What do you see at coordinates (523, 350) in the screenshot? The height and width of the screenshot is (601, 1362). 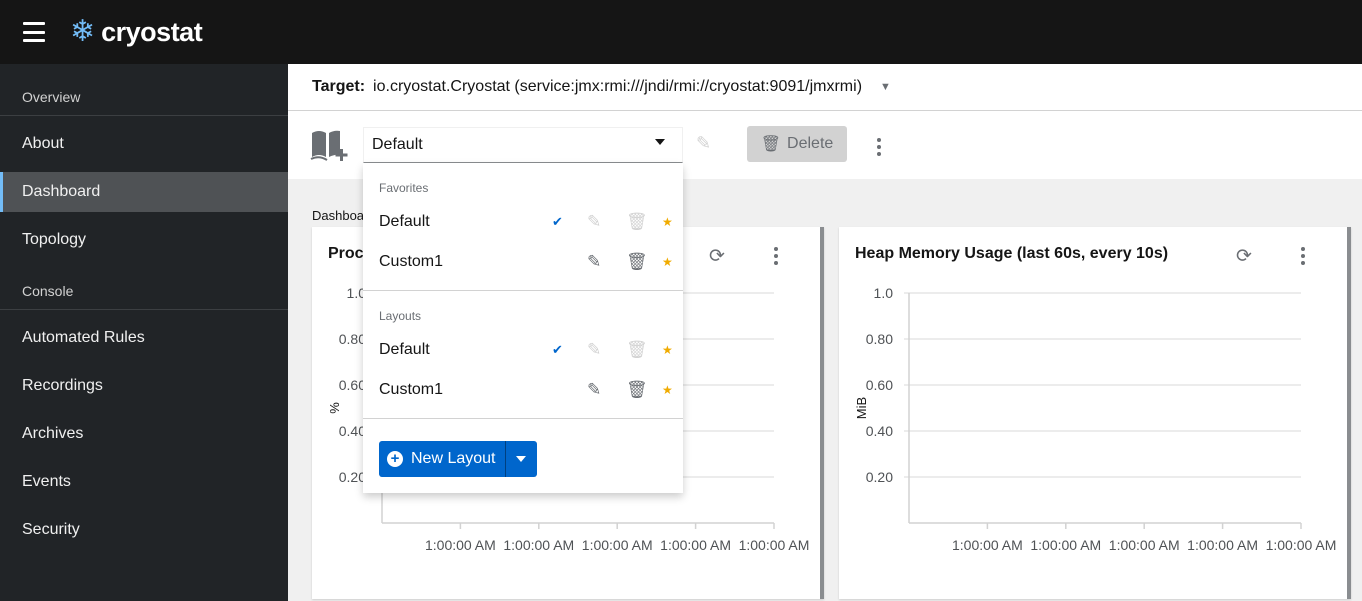 I see `layout-item-default: Default ✔ ✎ 🗑 ★` at bounding box center [523, 350].